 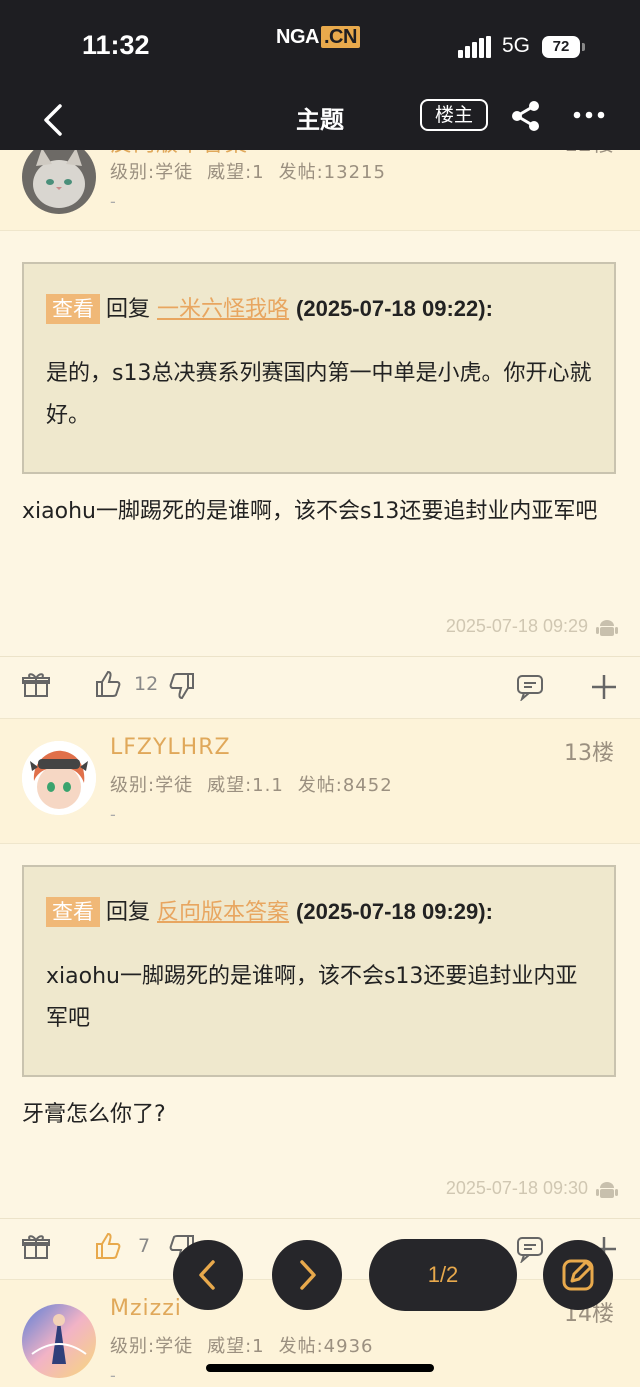 I want to click on edit-icon, so click(x=578, y=1275).